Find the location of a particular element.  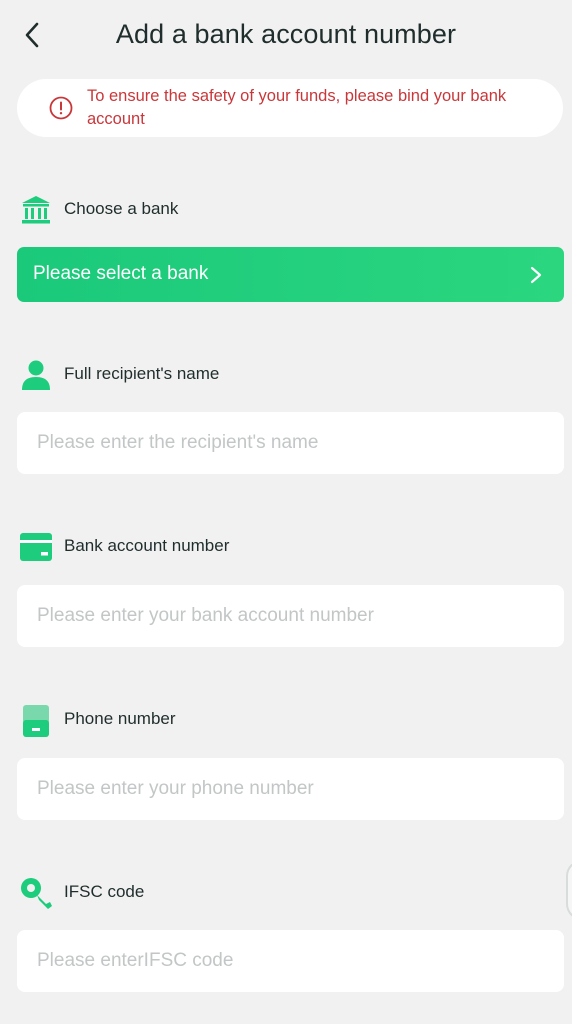

header: Add a bank account number is located at coordinates (286, 36).